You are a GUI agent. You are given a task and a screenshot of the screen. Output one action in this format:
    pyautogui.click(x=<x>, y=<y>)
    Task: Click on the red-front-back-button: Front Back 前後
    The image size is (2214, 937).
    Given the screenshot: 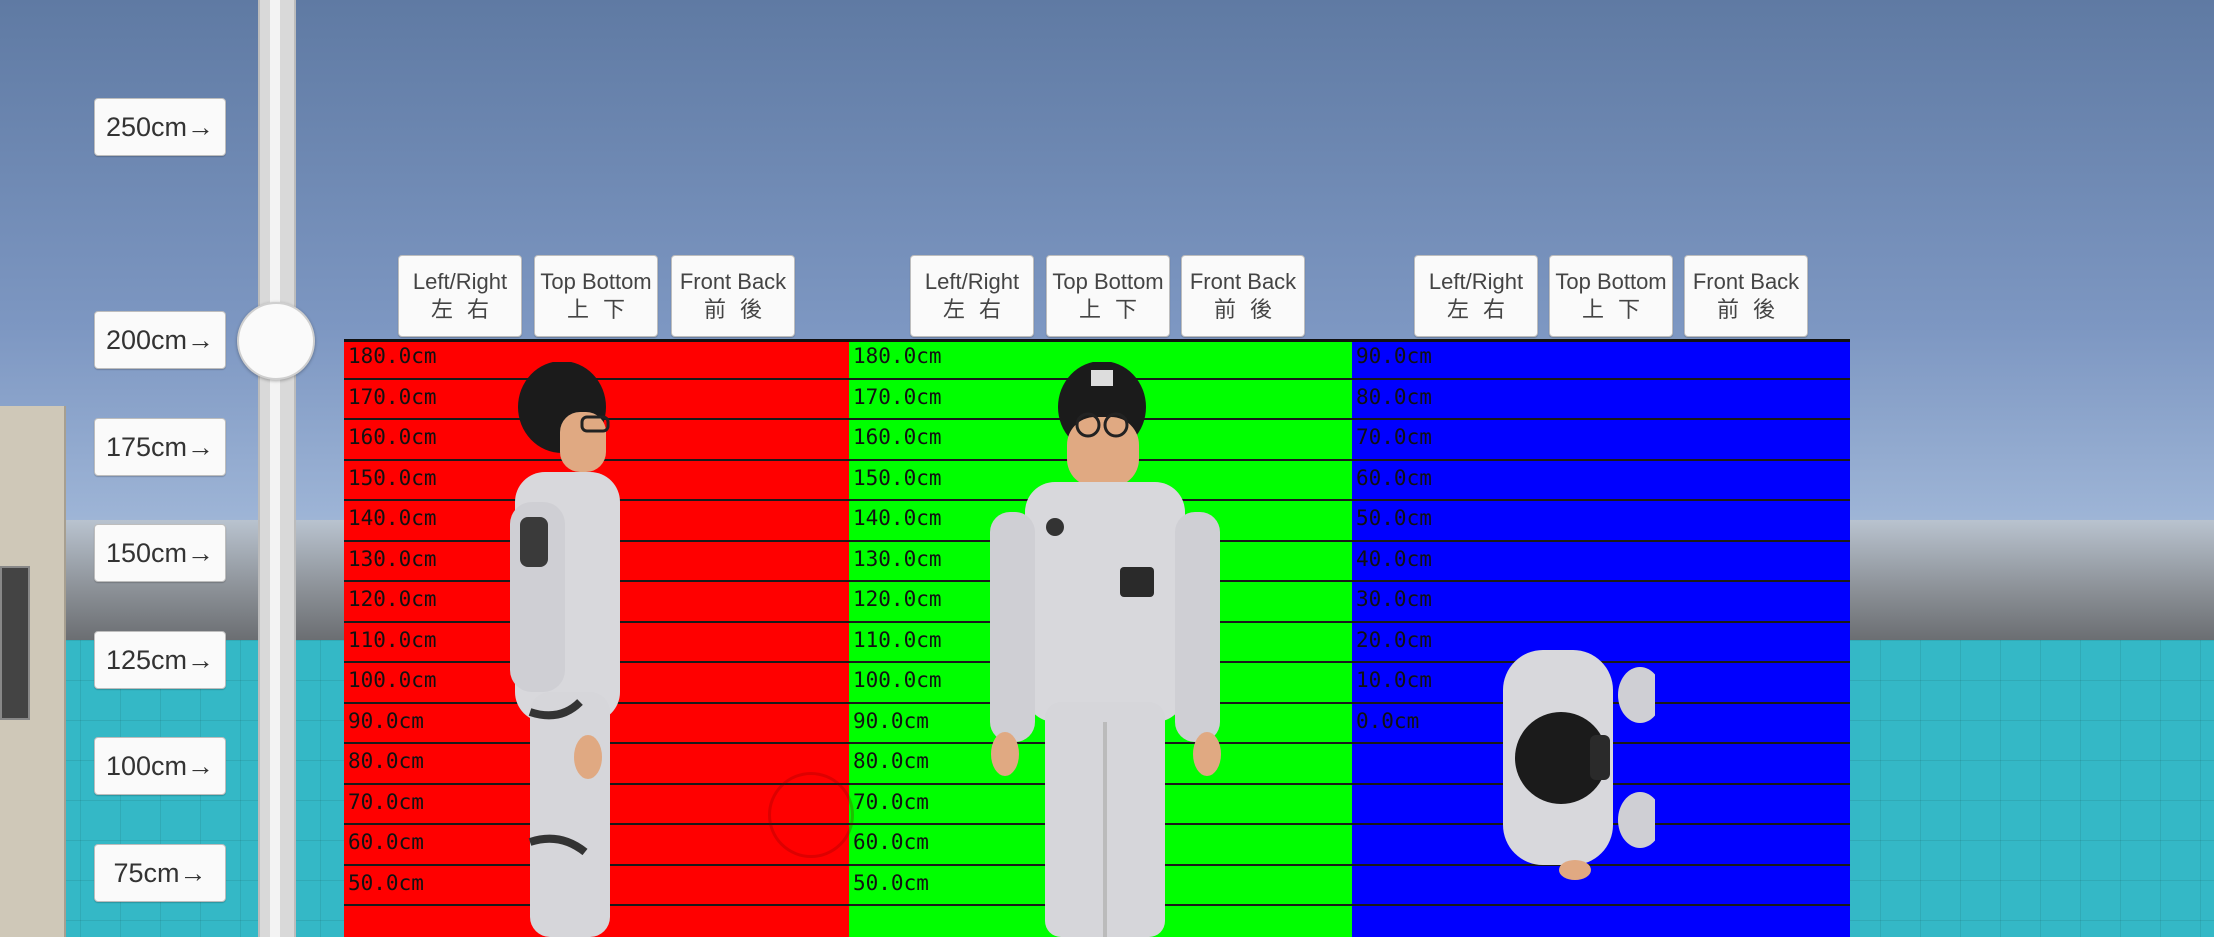 What is the action you would take?
    pyautogui.click(x=733, y=296)
    